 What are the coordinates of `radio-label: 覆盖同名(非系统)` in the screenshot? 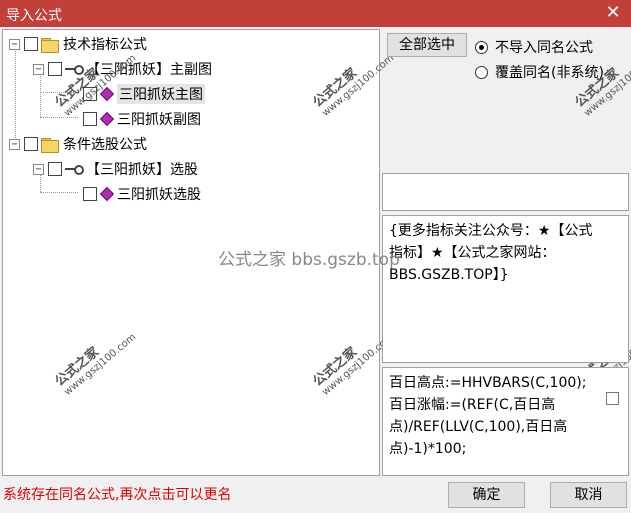 It's located at (549, 73).